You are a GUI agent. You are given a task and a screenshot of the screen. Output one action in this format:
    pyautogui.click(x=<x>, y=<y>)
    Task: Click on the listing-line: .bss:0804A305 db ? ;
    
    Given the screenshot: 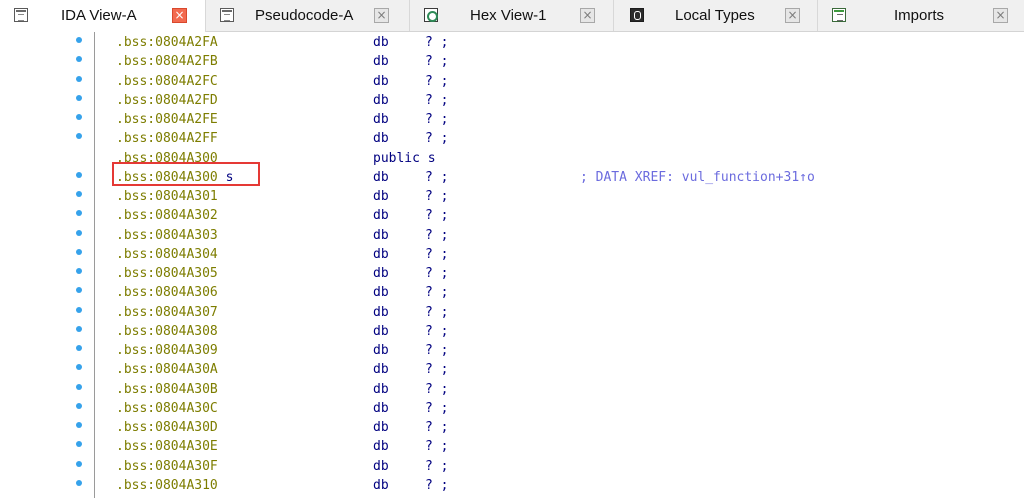 What is the action you would take?
    pyautogui.click(x=512, y=273)
    